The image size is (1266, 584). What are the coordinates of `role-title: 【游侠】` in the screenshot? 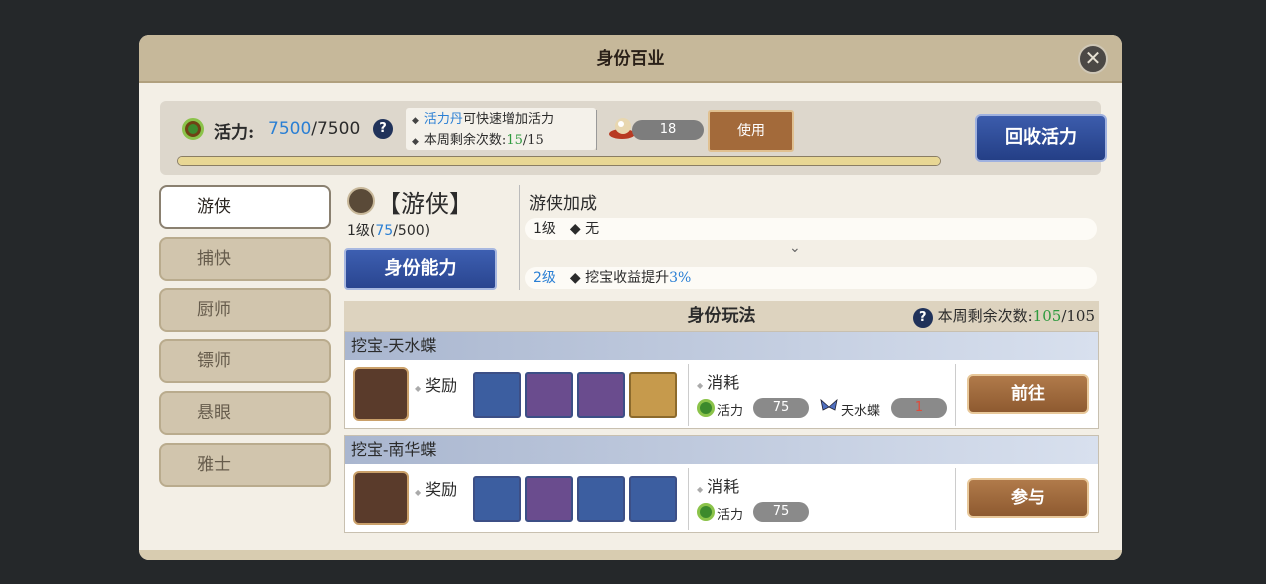 It's located at (425, 204).